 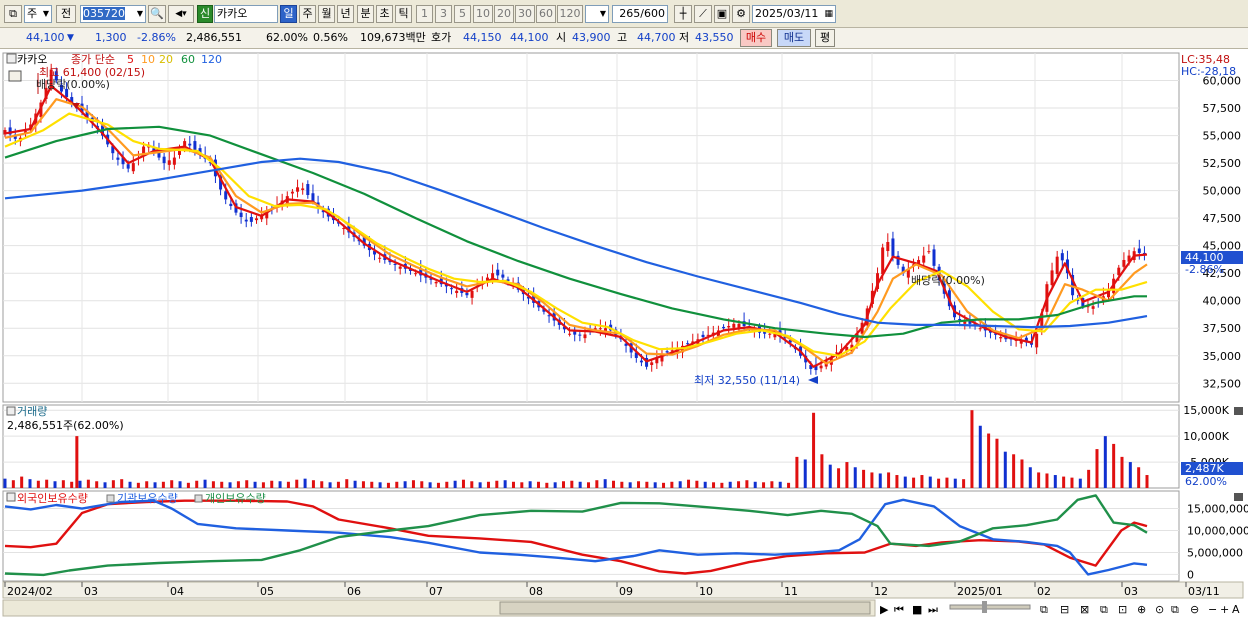 What do you see at coordinates (157, 14) in the screenshot?
I see `search-icon: 🔍` at bounding box center [157, 14].